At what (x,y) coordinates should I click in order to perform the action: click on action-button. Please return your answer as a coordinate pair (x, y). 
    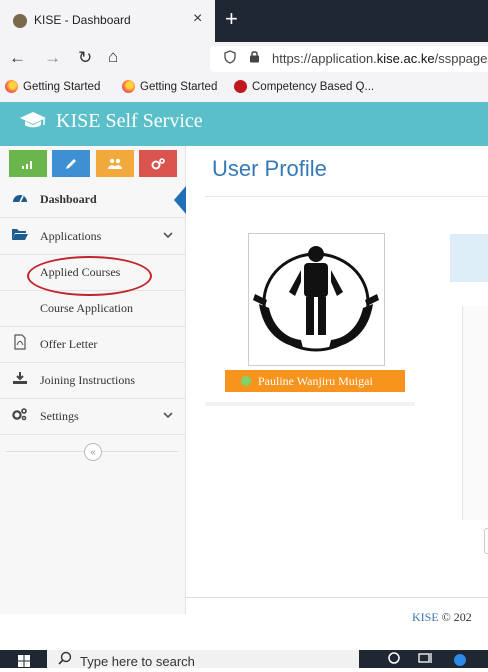
    Looking at the image, I should click on (486, 541).